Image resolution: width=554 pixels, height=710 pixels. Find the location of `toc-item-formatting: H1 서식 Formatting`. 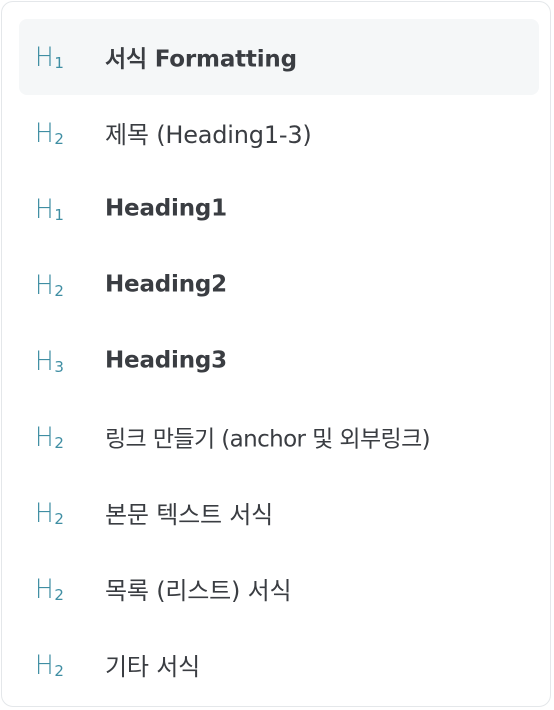

toc-item-formatting: H1 서식 Formatting is located at coordinates (279, 57).